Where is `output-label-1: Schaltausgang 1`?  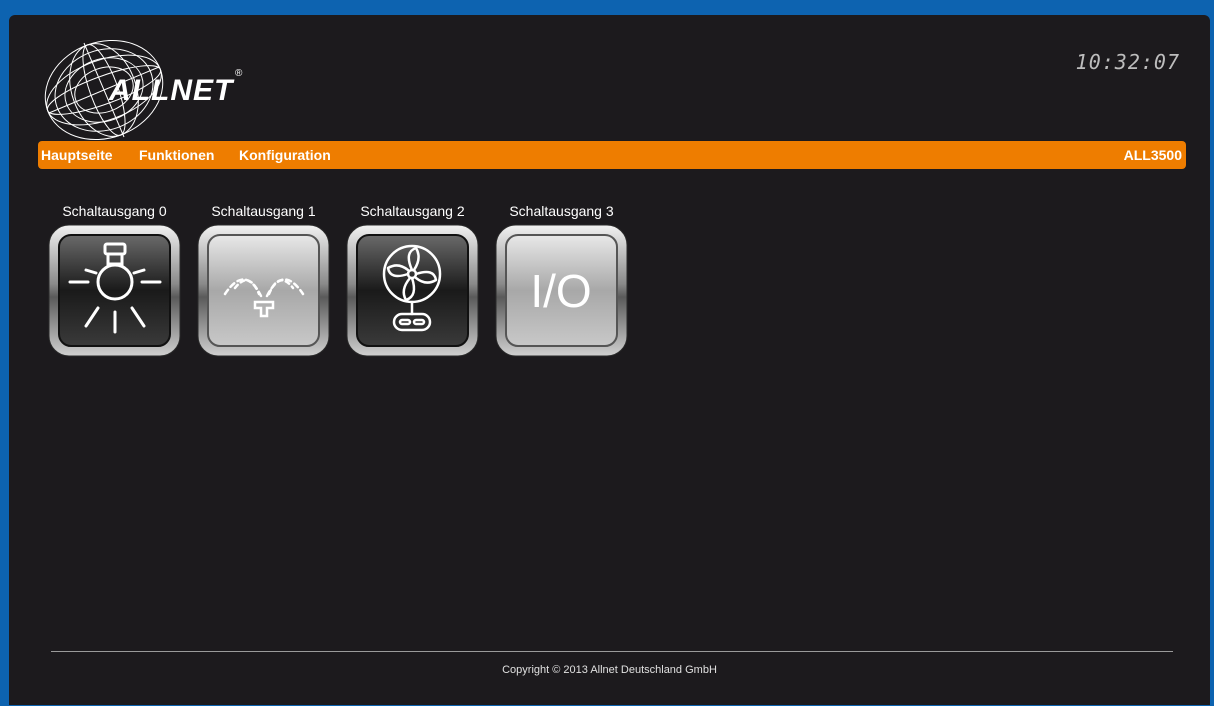 output-label-1: Schaltausgang 1 is located at coordinates (263, 211).